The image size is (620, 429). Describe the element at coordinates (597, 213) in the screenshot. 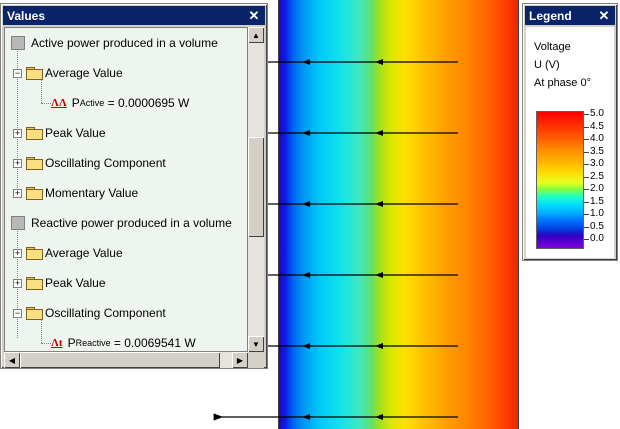

I see `scale-tick-label: 1.0` at that location.